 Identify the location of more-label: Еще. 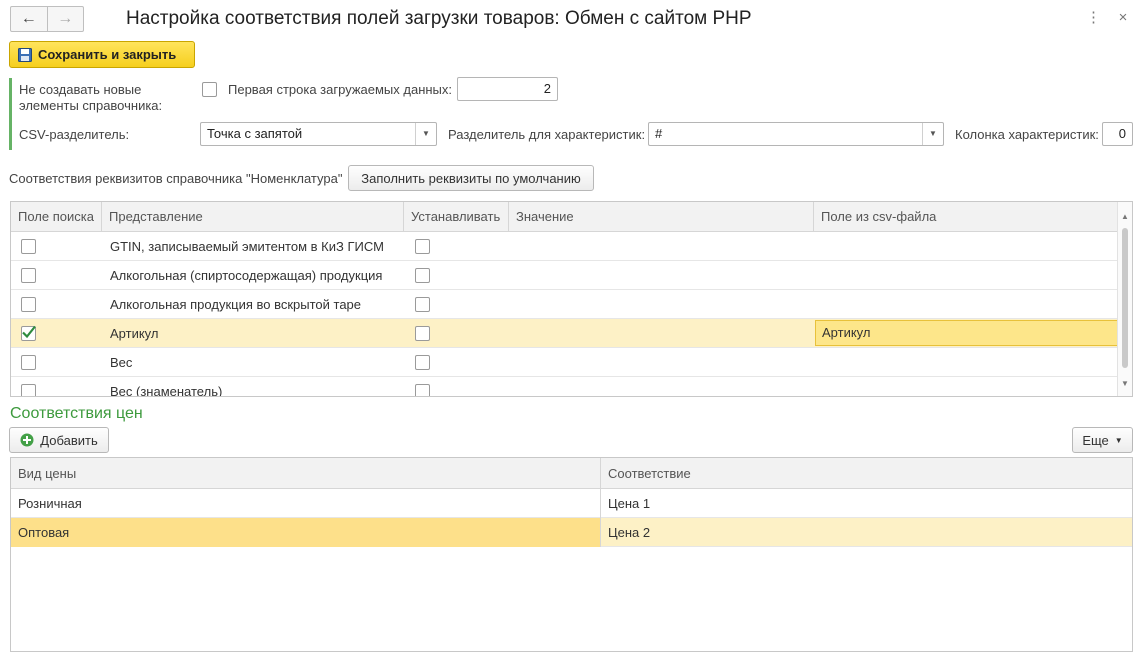
(1095, 440).